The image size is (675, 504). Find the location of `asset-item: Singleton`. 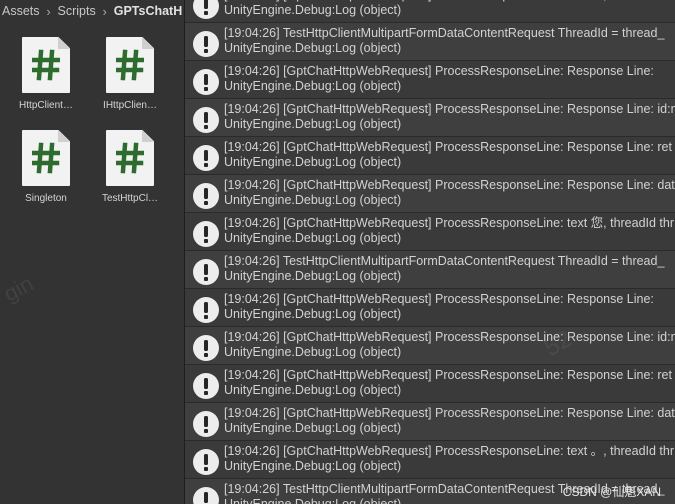

asset-item: Singleton is located at coordinates (46, 167).